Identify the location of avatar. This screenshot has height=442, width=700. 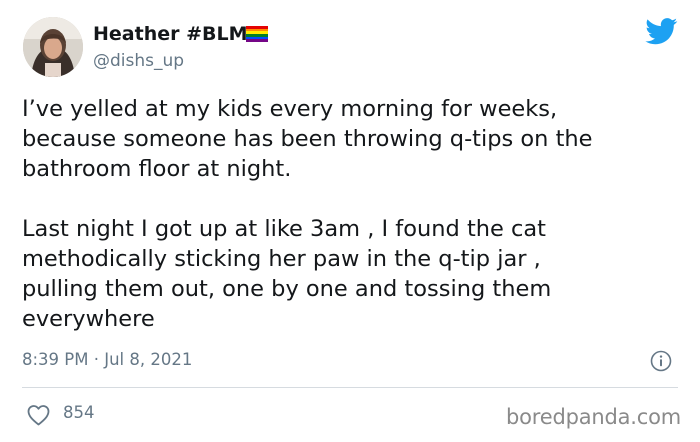
(53, 47).